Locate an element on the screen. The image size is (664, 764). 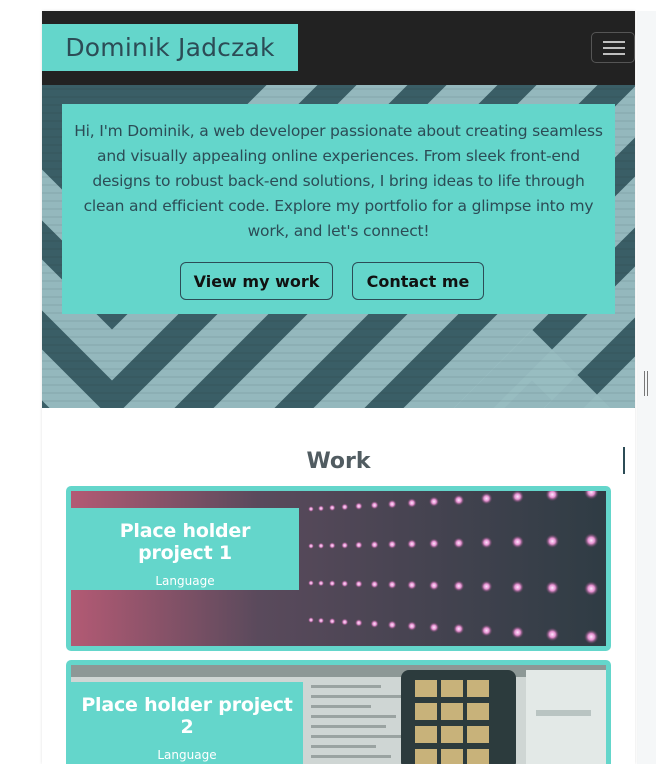
navbar-toggler-button is located at coordinates (613, 47).